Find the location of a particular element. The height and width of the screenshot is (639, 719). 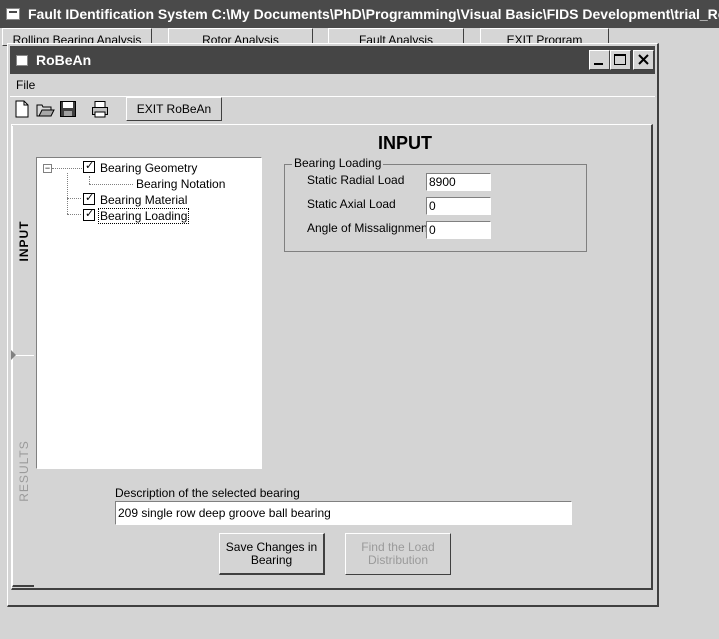

collapse-icon: − is located at coordinates (47, 168).